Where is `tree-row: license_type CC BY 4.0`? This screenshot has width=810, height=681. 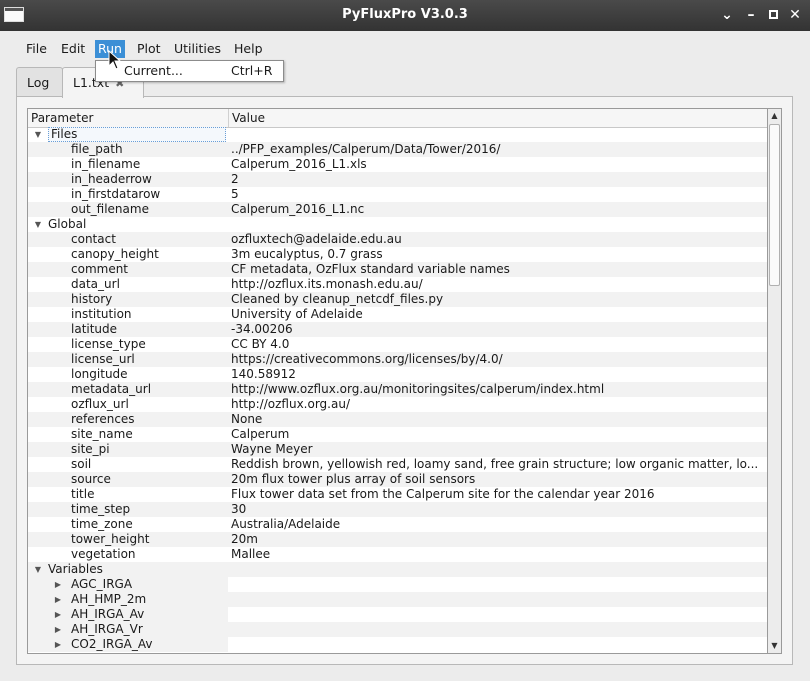
tree-row: license_type CC BY 4.0 is located at coordinates (397, 344).